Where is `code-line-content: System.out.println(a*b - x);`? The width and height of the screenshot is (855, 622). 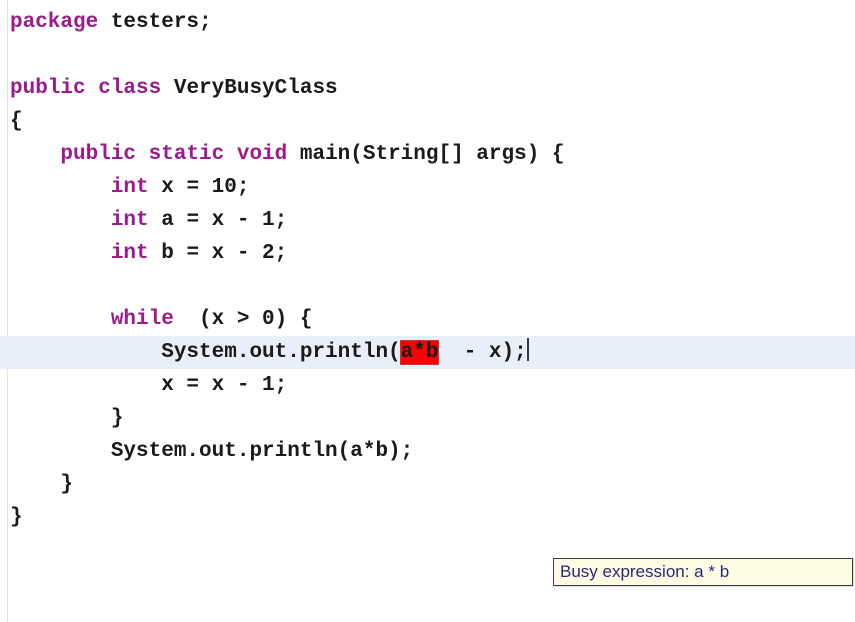
code-line-content: System.out.println(a*b - x); is located at coordinates (264, 351).